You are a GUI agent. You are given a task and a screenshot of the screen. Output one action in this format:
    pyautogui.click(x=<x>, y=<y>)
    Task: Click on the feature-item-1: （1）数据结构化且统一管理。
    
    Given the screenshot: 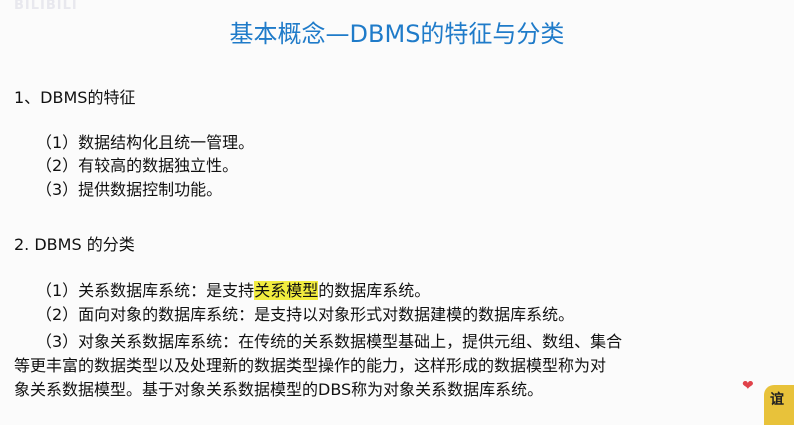 What is the action you would take?
    pyautogui.click(x=145, y=142)
    